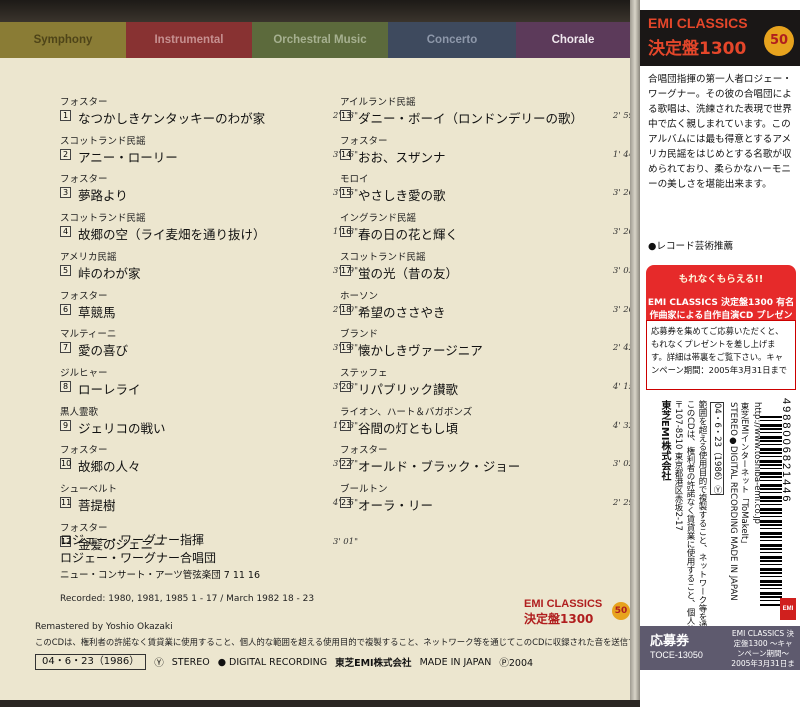 This screenshot has width=800, height=707. What do you see at coordinates (346, 425) in the screenshot?
I see `track-number: 21` at bounding box center [346, 425].